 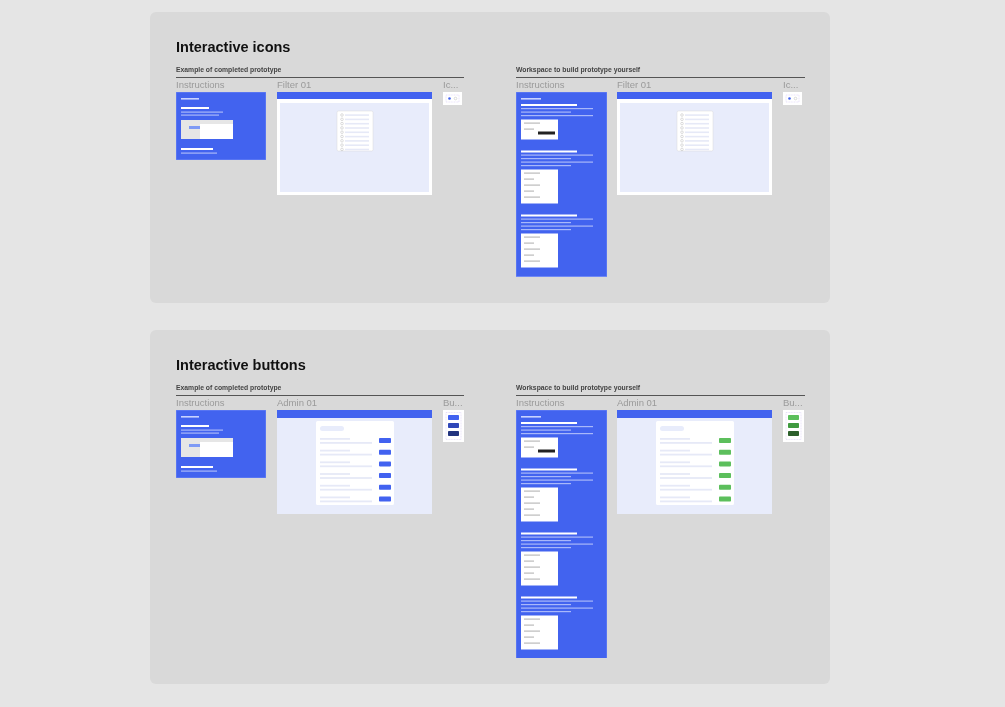 I want to click on section-title: Interactive buttons, so click(x=241, y=364).